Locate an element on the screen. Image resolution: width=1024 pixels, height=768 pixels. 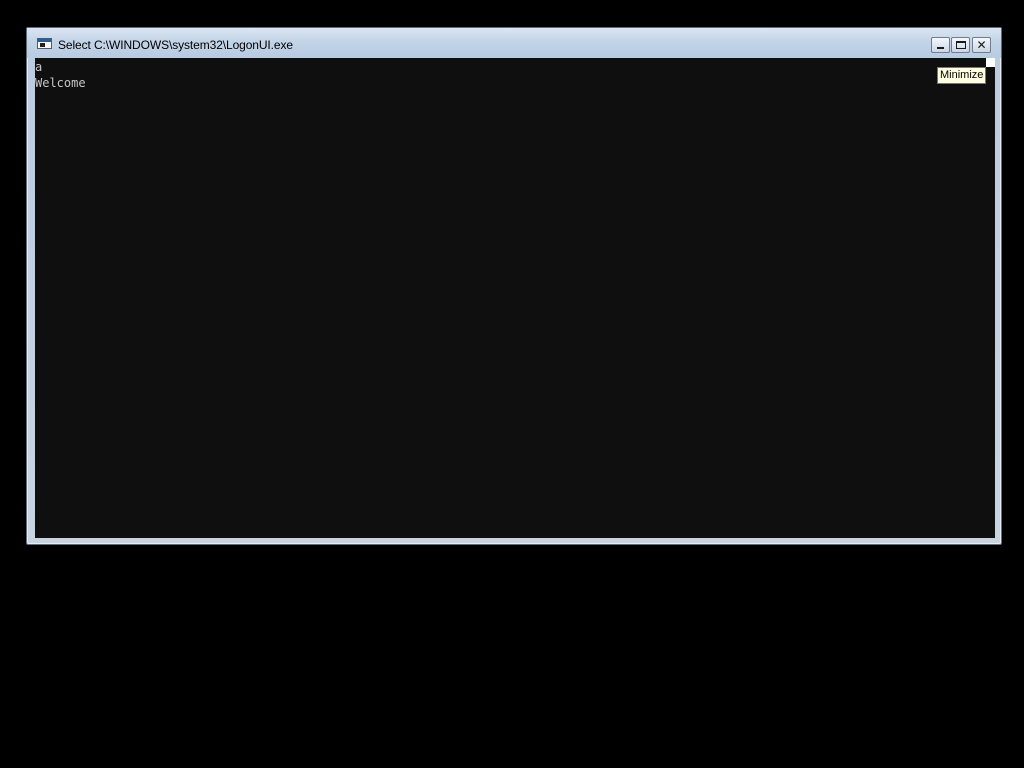
maximize-button is located at coordinates (960, 45).